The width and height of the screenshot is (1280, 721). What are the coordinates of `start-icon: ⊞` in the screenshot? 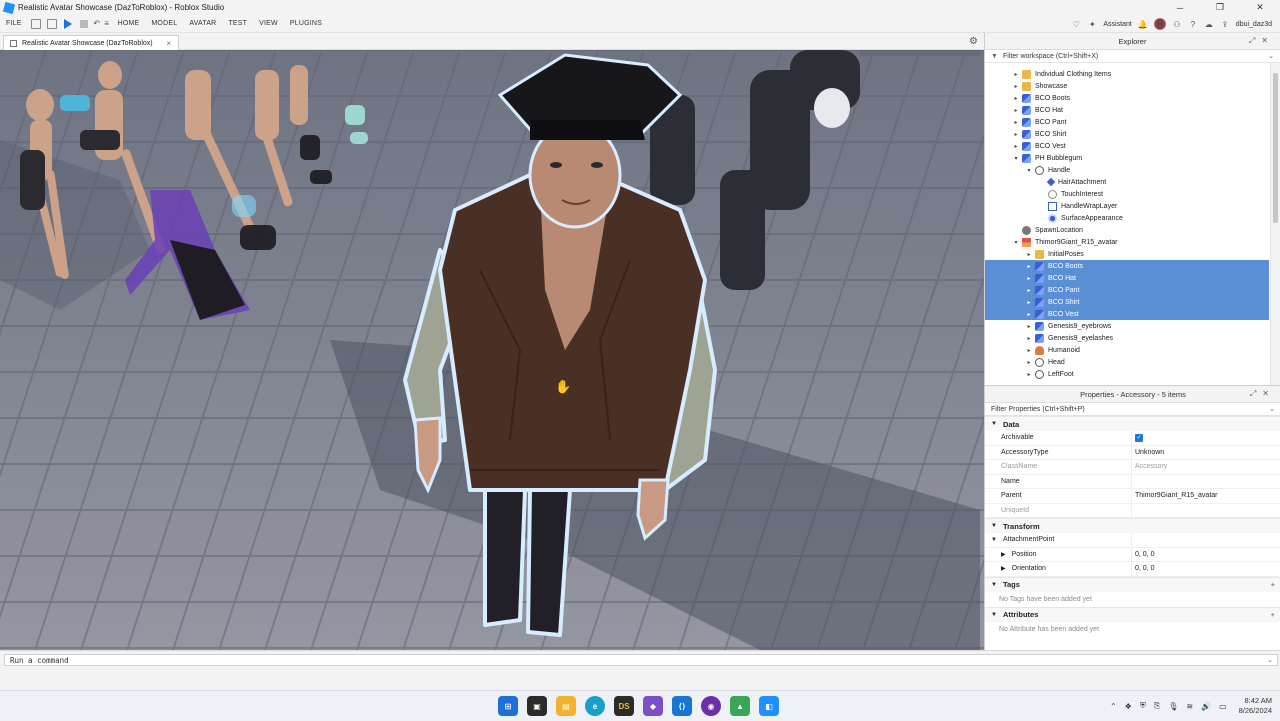 It's located at (508, 706).